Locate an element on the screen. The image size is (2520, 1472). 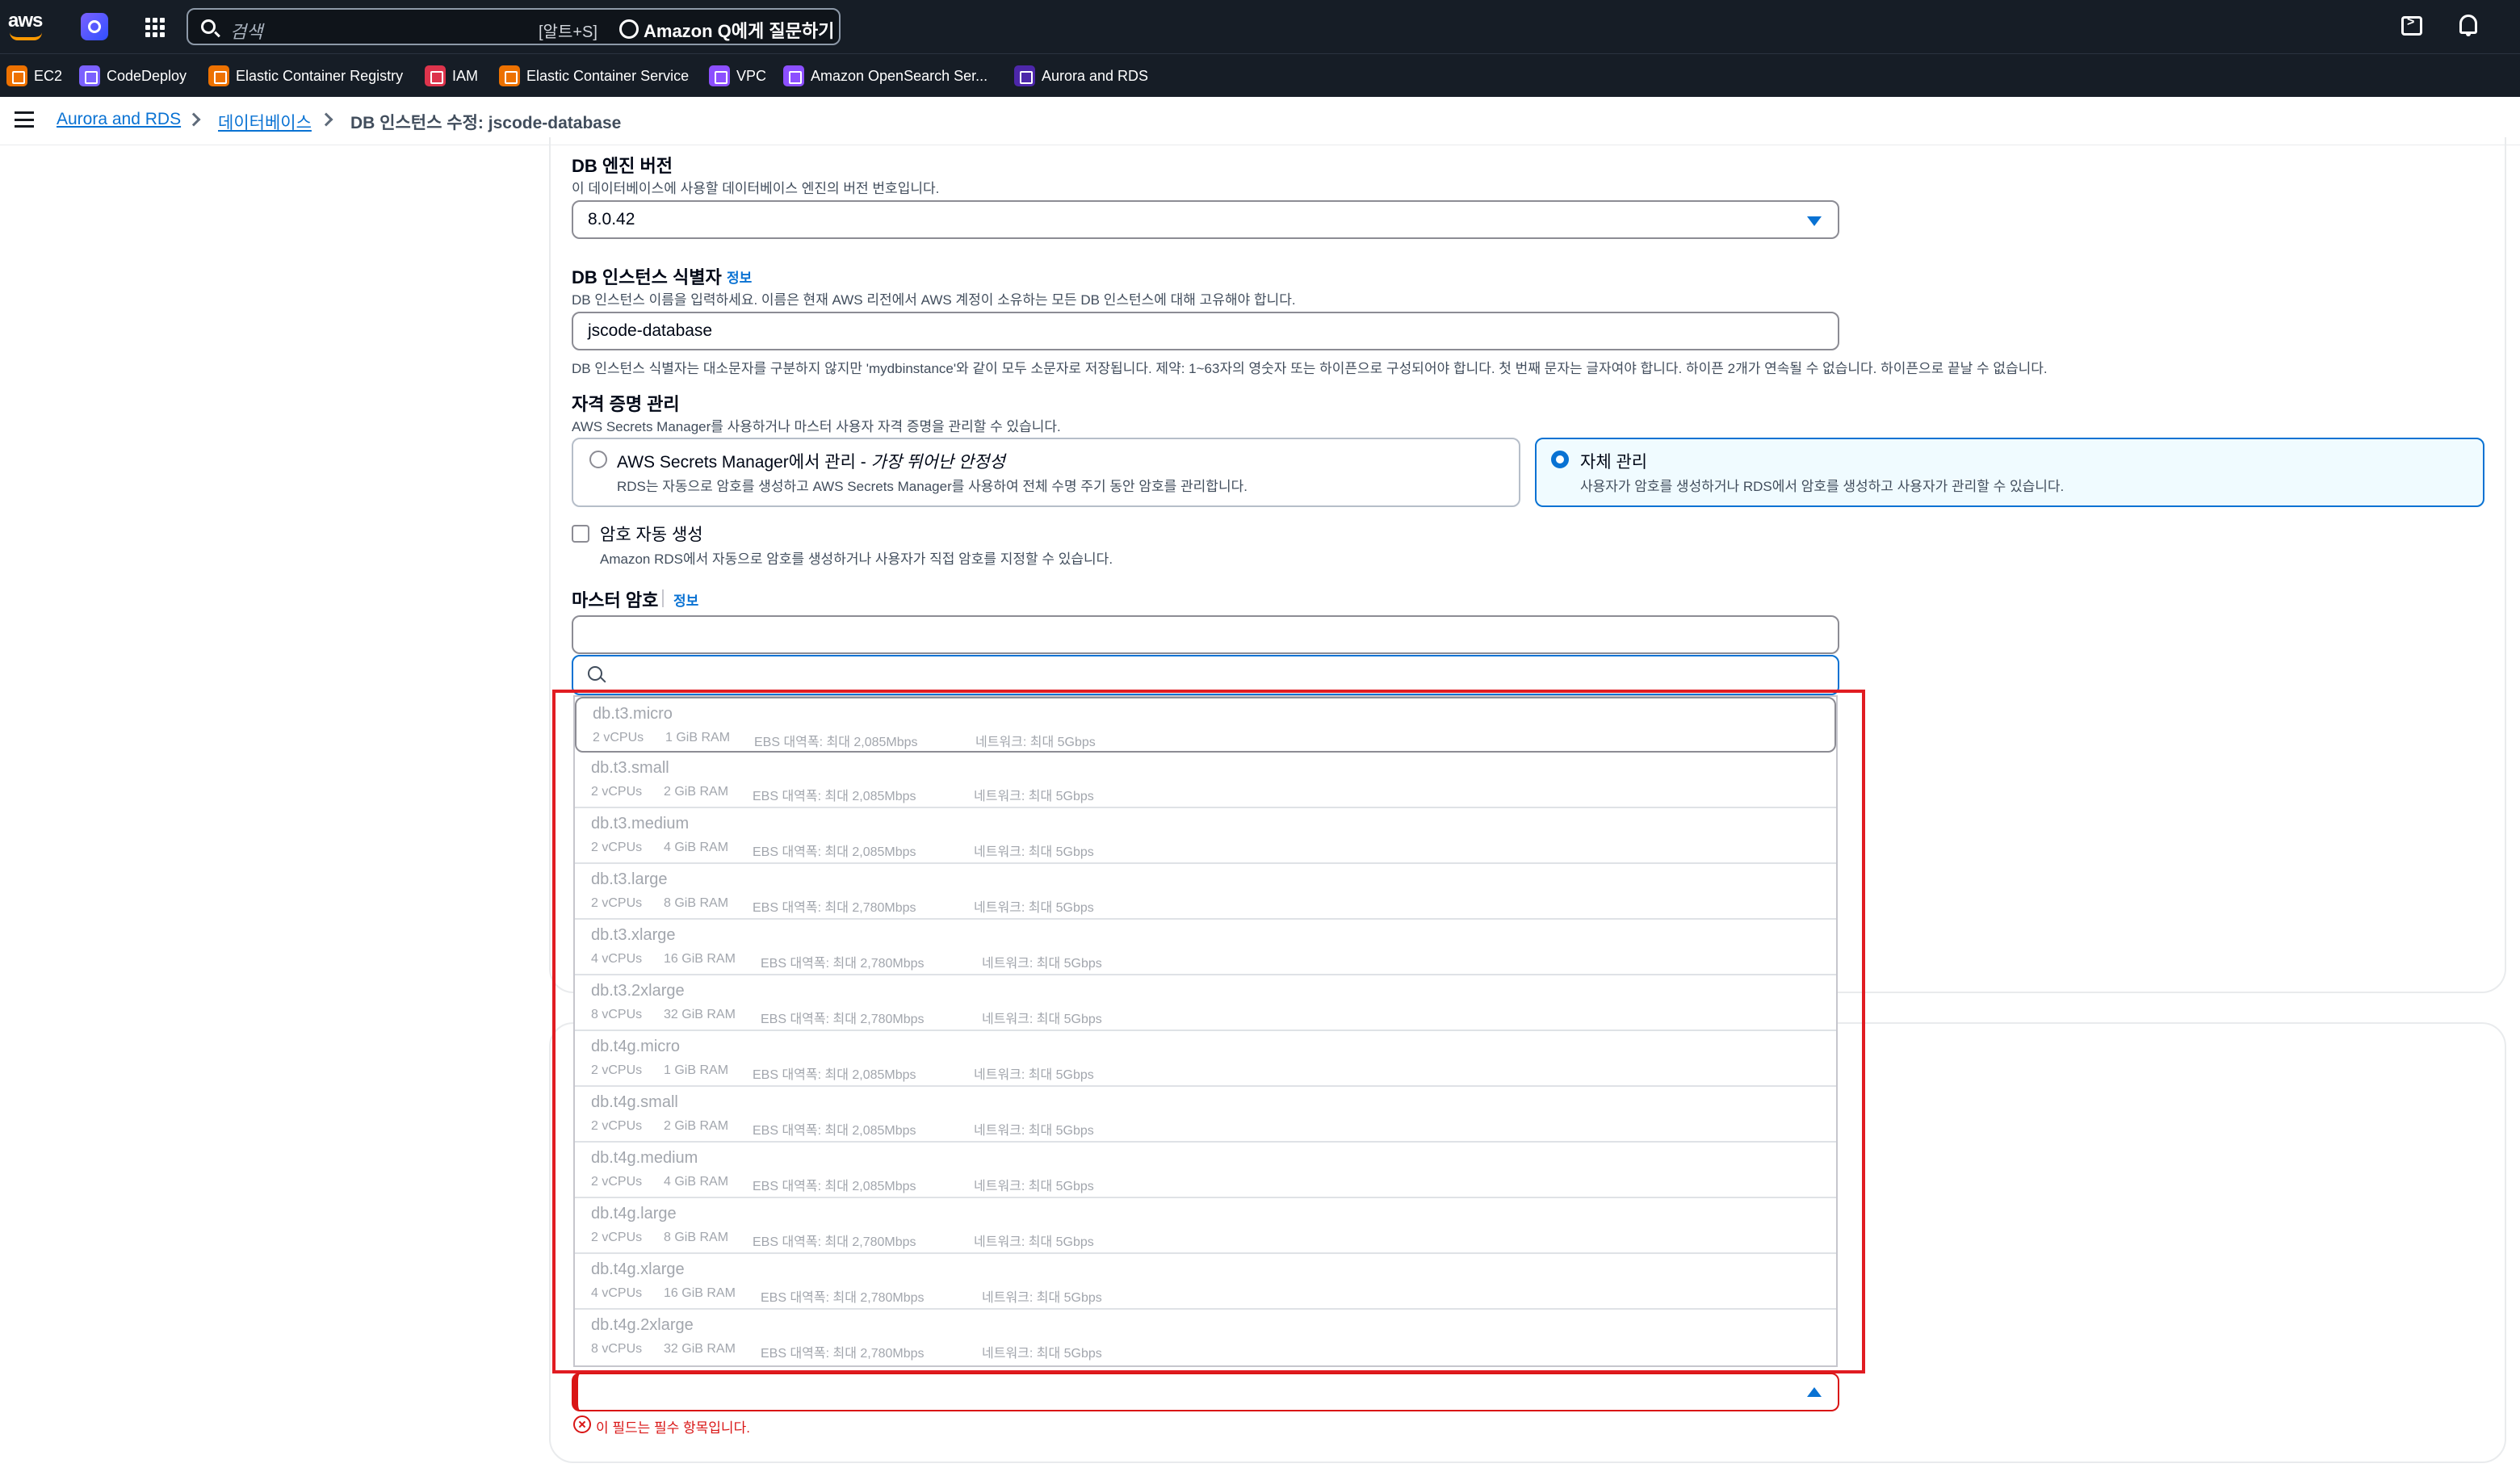
caret-down-icon is located at coordinates (1814, 221).